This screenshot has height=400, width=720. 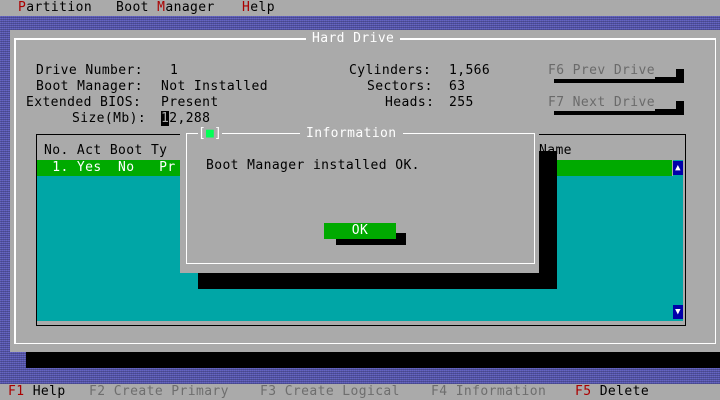 I want to click on menu-boot-manager-label: anager, so click(x=190, y=7).